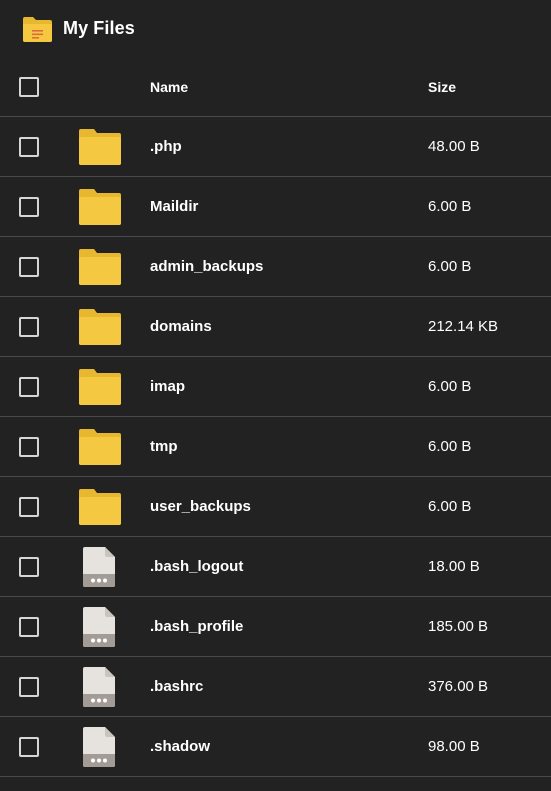 The width and height of the screenshot is (551, 791). I want to click on table-row: .bash_profile 185.00 B, so click(275, 627).